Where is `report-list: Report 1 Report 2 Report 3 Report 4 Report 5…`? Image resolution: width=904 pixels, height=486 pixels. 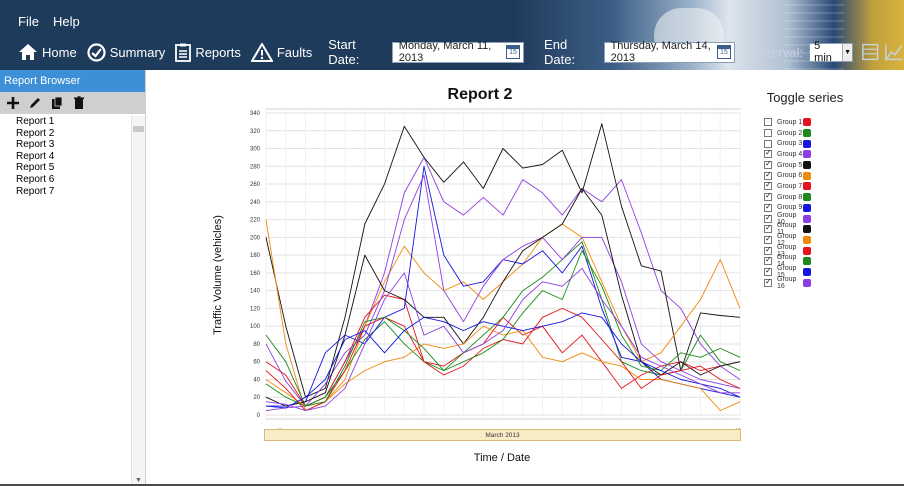
report-list: Report 1 Report 2 Report 3 Report 4 Report 5… is located at coordinates (65, 156).